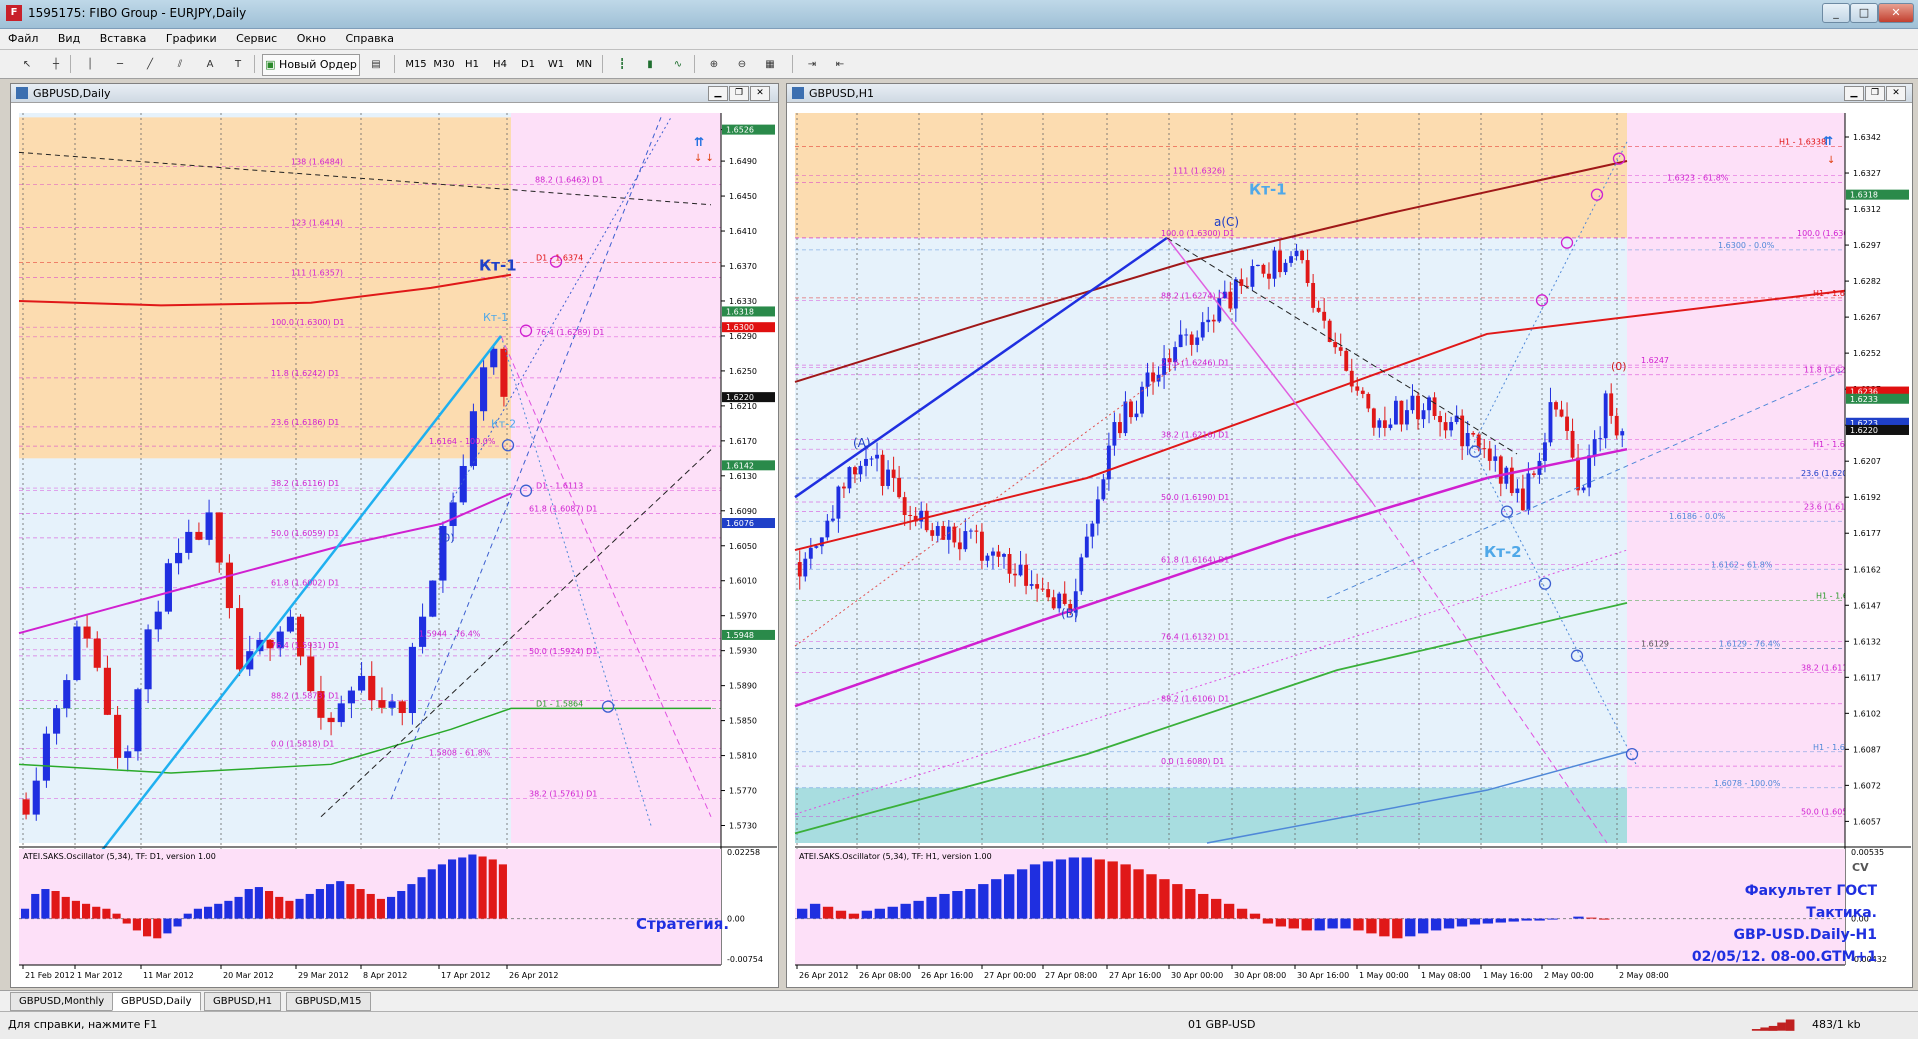 This screenshot has width=1918, height=1039. I want to click on menu-view: Вид, so click(69, 37).